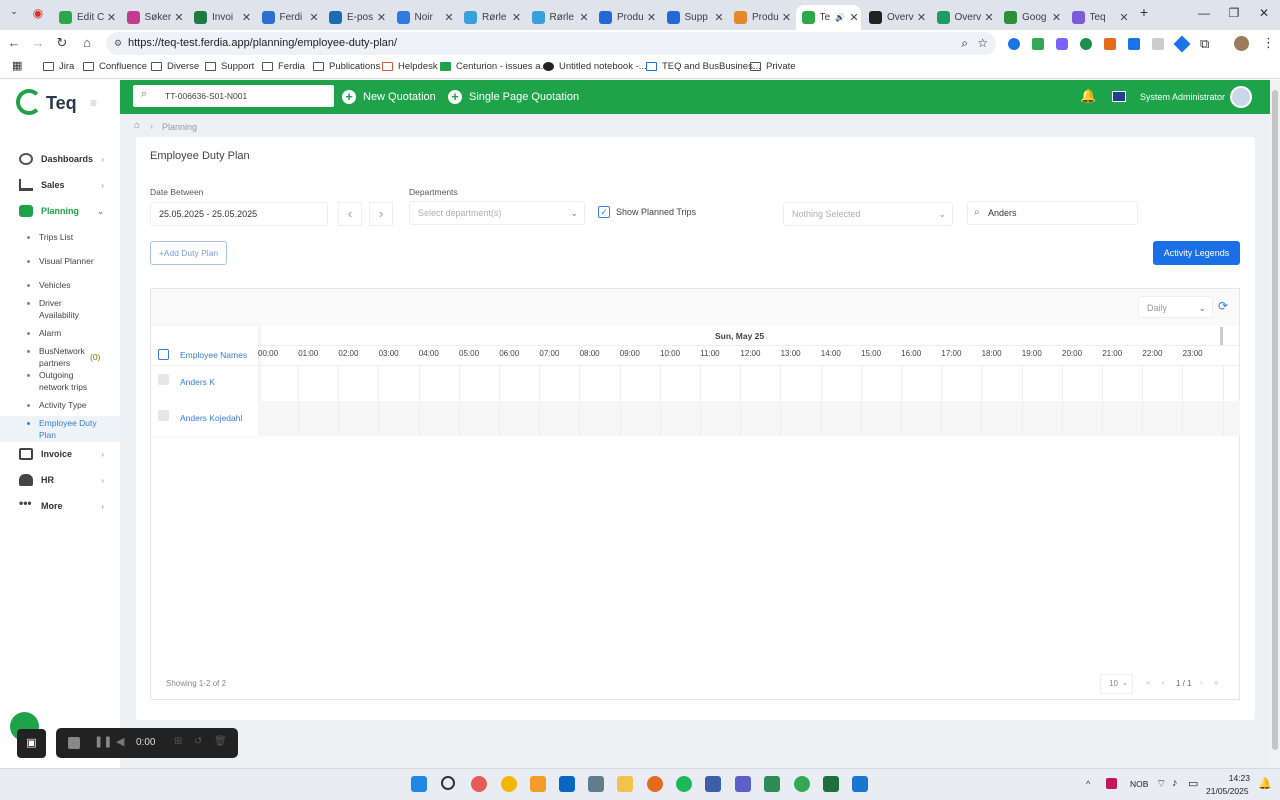 The height and width of the screenshot is (800, 1280). Describe the element at coordinates (73, 429) in the screenshot. I see `sidebar-item-employee-duty-plan: Employee Duty Plan` at that location.